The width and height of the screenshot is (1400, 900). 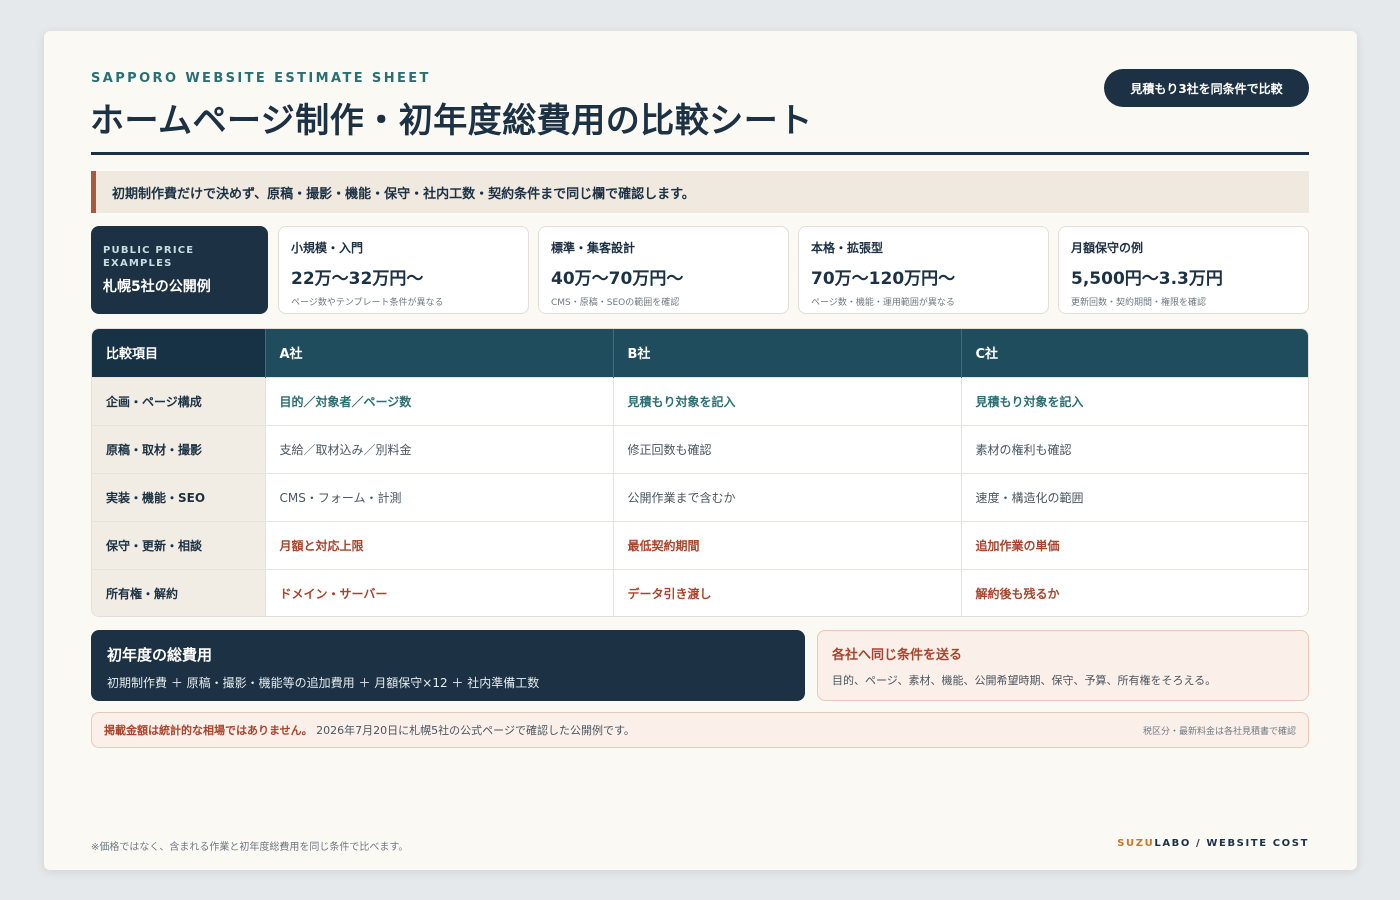 I want to click on price-card-maintenance: 月額保守の例 5,500円〜3.3万円 更新回数・契約期間・権限を確認, so click(x=1183, y=270).